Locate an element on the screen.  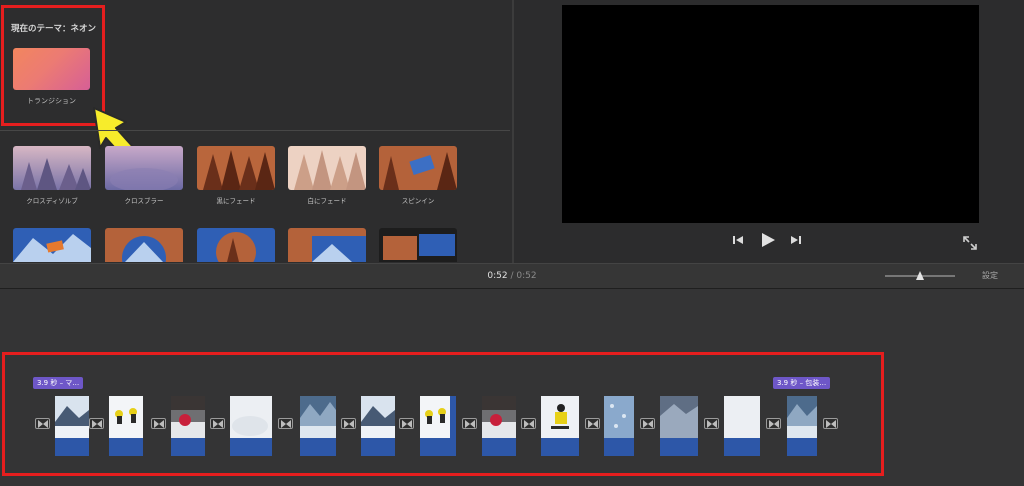
browser-separator is located at coordinates (255, 130).